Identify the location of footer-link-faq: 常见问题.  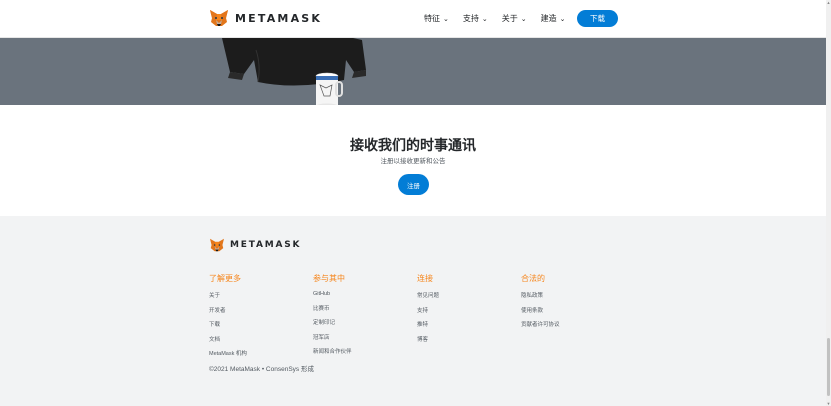
(428, 295).